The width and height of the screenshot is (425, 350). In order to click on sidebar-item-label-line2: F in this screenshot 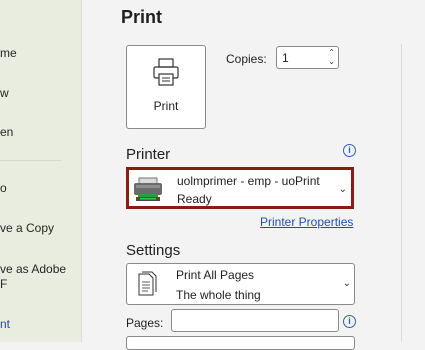, I will do `click(4, 284)`.